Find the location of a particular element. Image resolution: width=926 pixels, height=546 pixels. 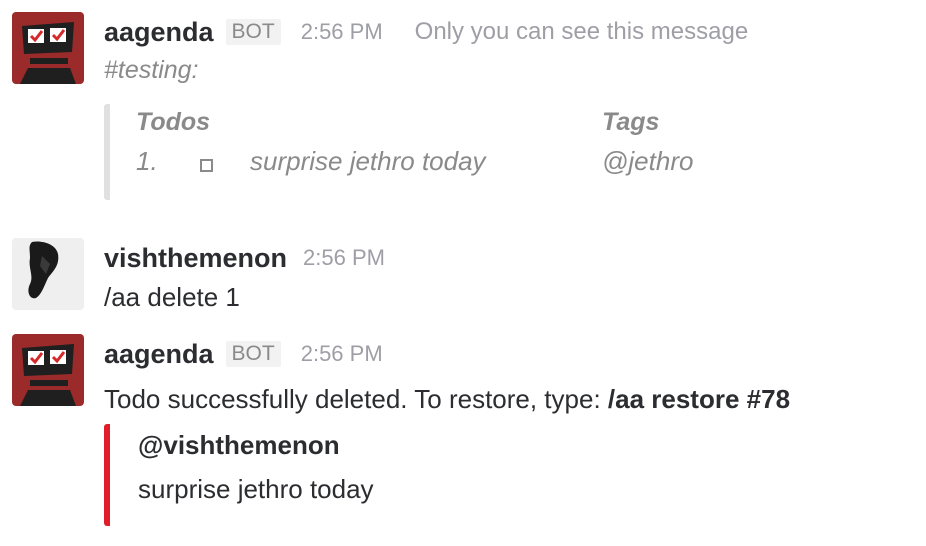

sender-name: vishthemenon is located at coordinates (195, 258).